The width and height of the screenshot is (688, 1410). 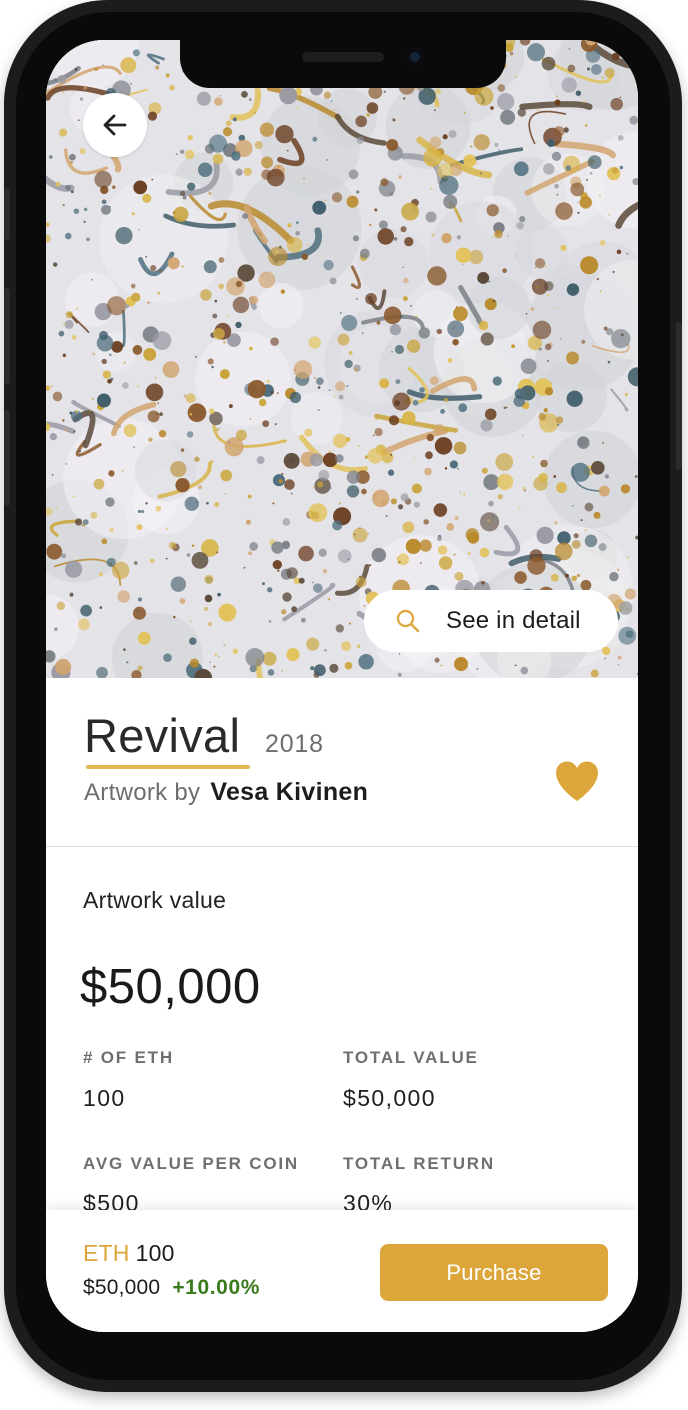 What do you see at coordinates (343, 57) in the screenshot?
I see `speaker-grille` at bounding box center [343, 57].